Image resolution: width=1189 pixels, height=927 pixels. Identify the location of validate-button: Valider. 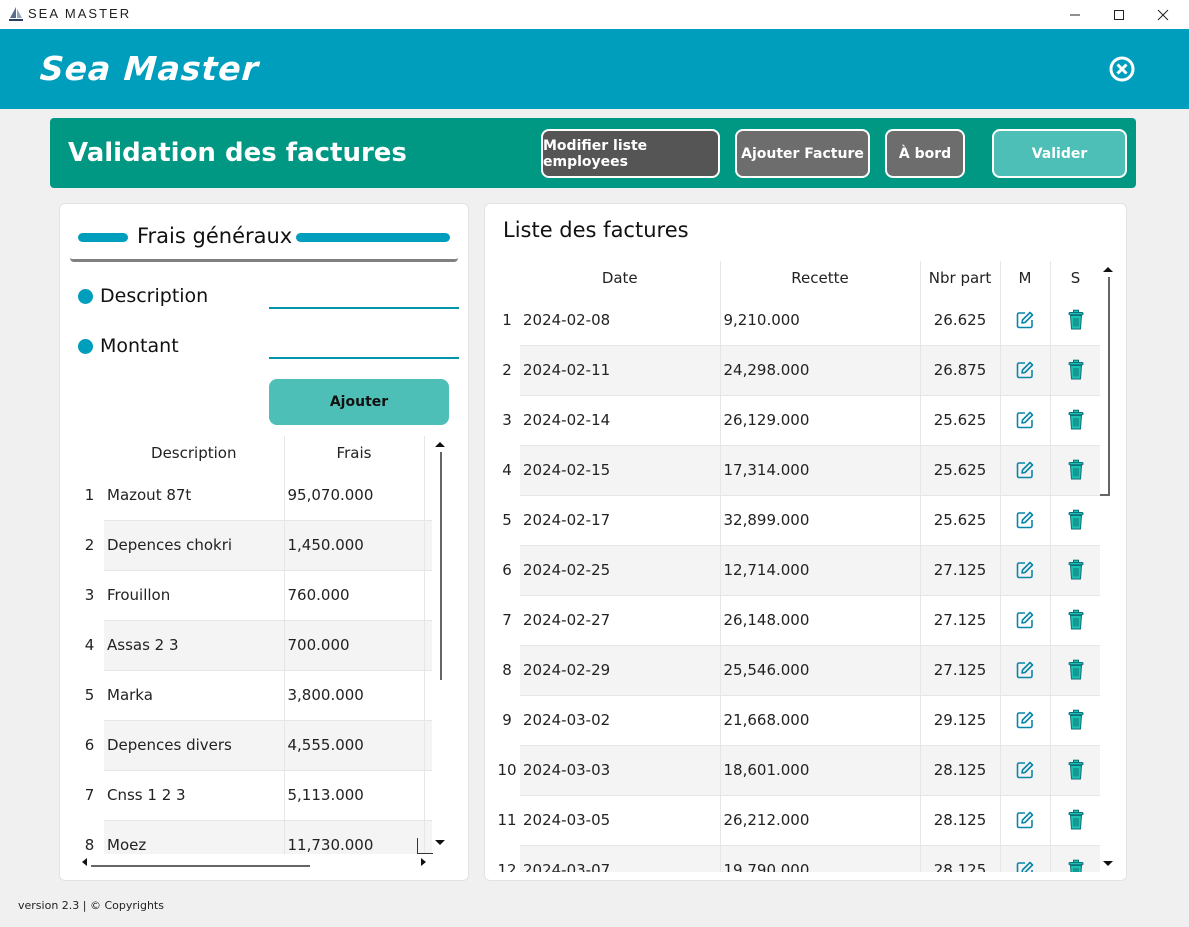
(1059, 153).